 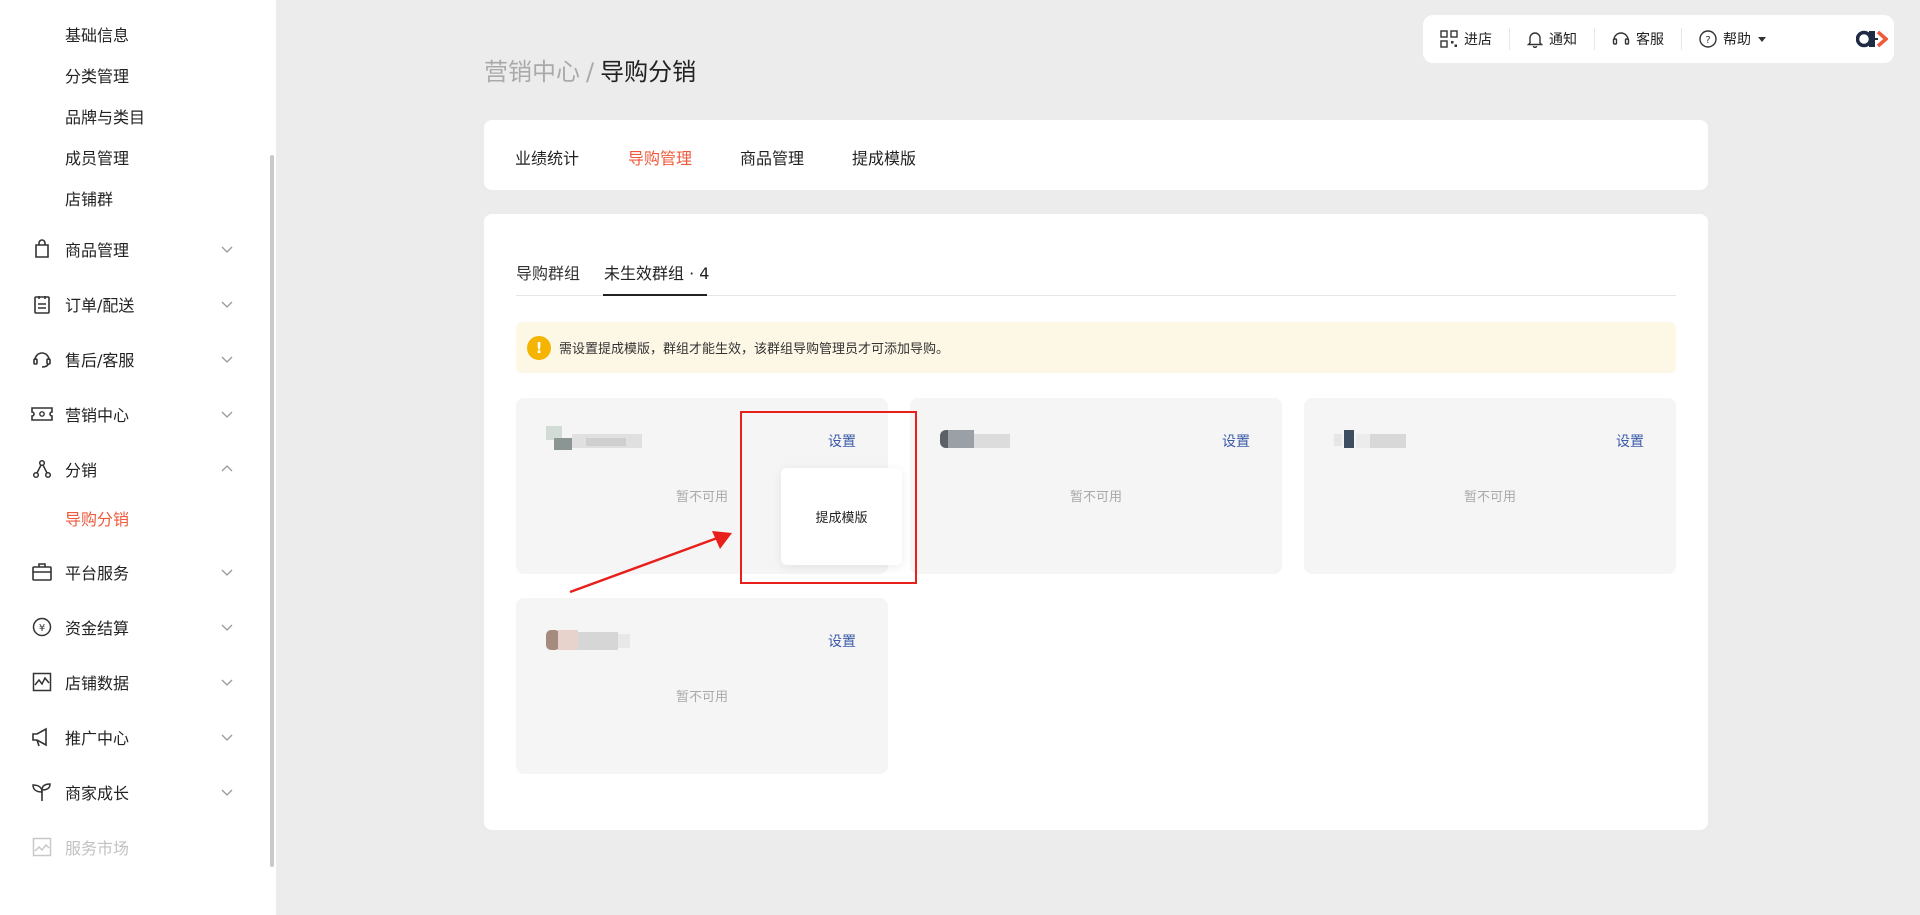 I want to click on sidebar-item-label: 推广中心, so click(x=97, y=738).